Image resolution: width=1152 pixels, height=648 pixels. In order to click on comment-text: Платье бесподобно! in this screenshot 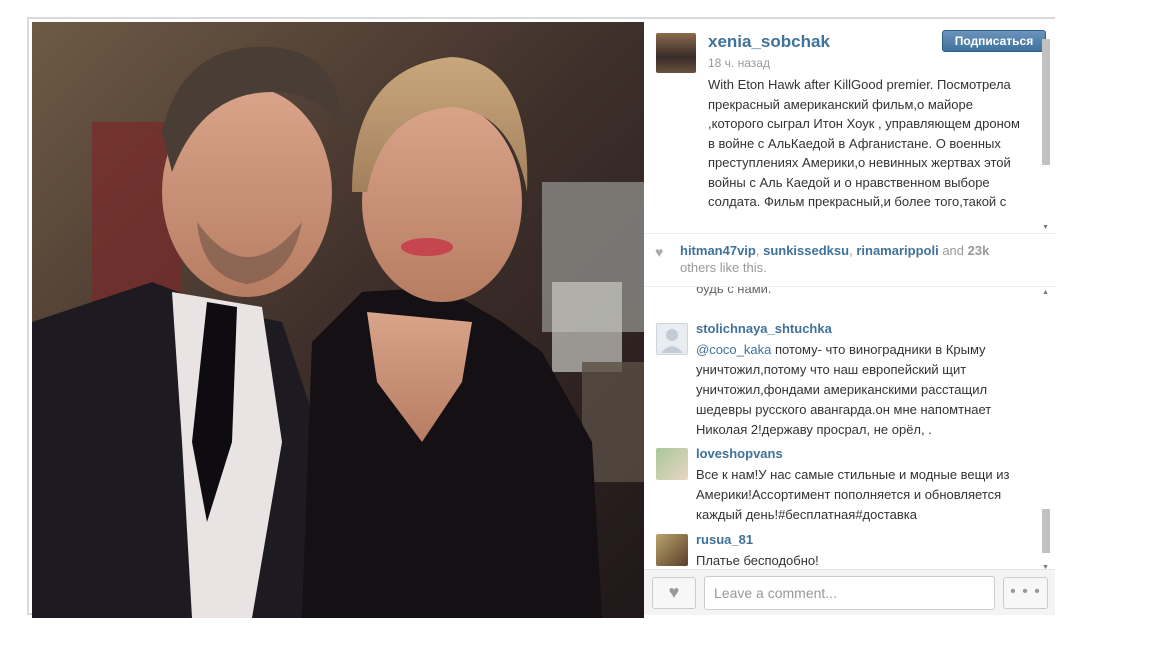, I will do `click(757, 560)`.